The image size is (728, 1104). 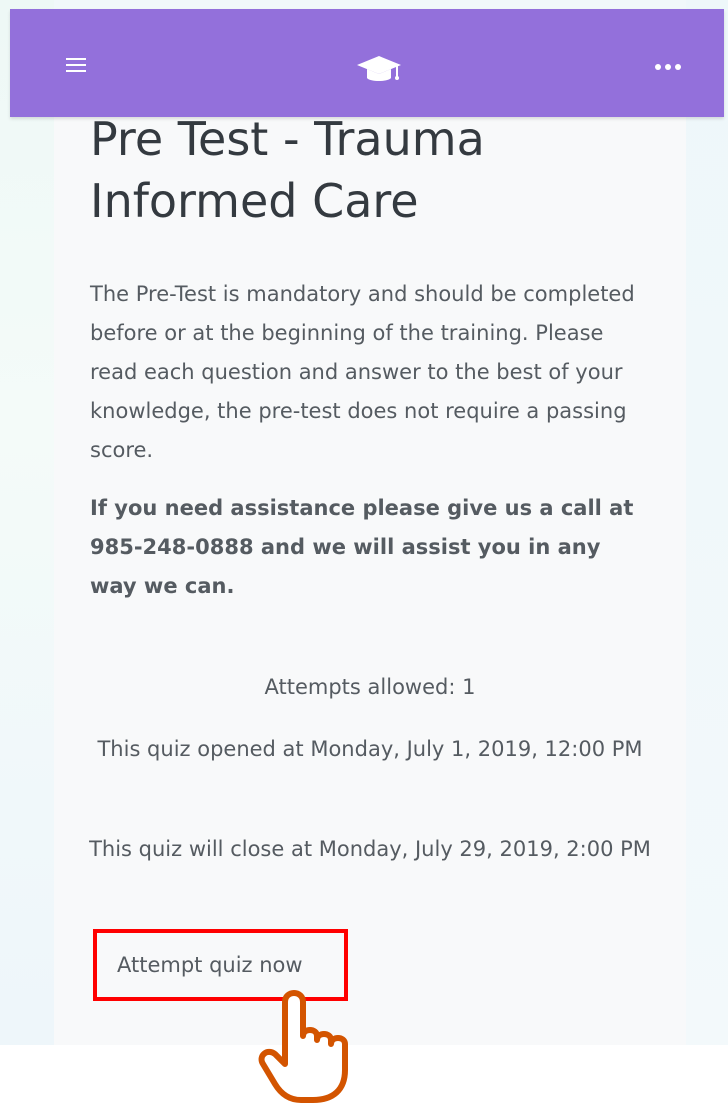 What do you see at coordinates (707, 522) in the screenshot?
I see `page-background-right` at bounding box center [707, 522].